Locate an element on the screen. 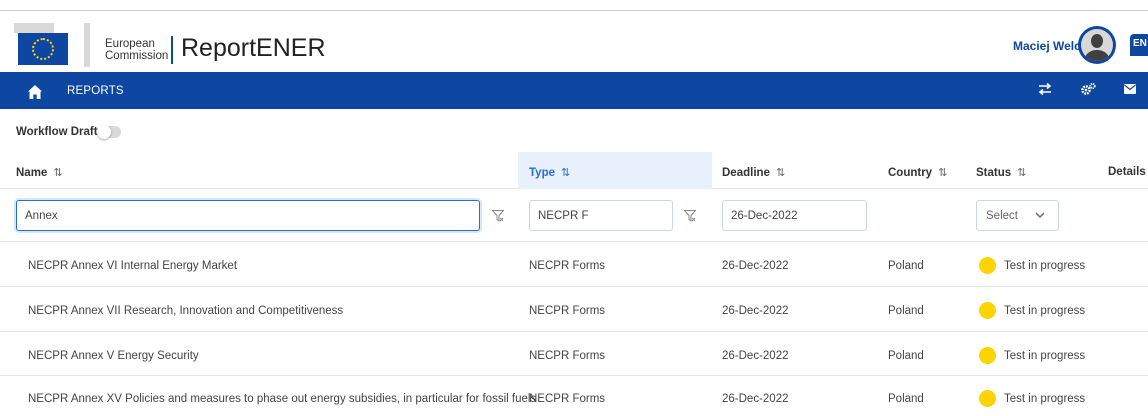 This screenshot has height=416, width=1148. column-header-name: Name ⇅ is located at coordinates (39, 172).